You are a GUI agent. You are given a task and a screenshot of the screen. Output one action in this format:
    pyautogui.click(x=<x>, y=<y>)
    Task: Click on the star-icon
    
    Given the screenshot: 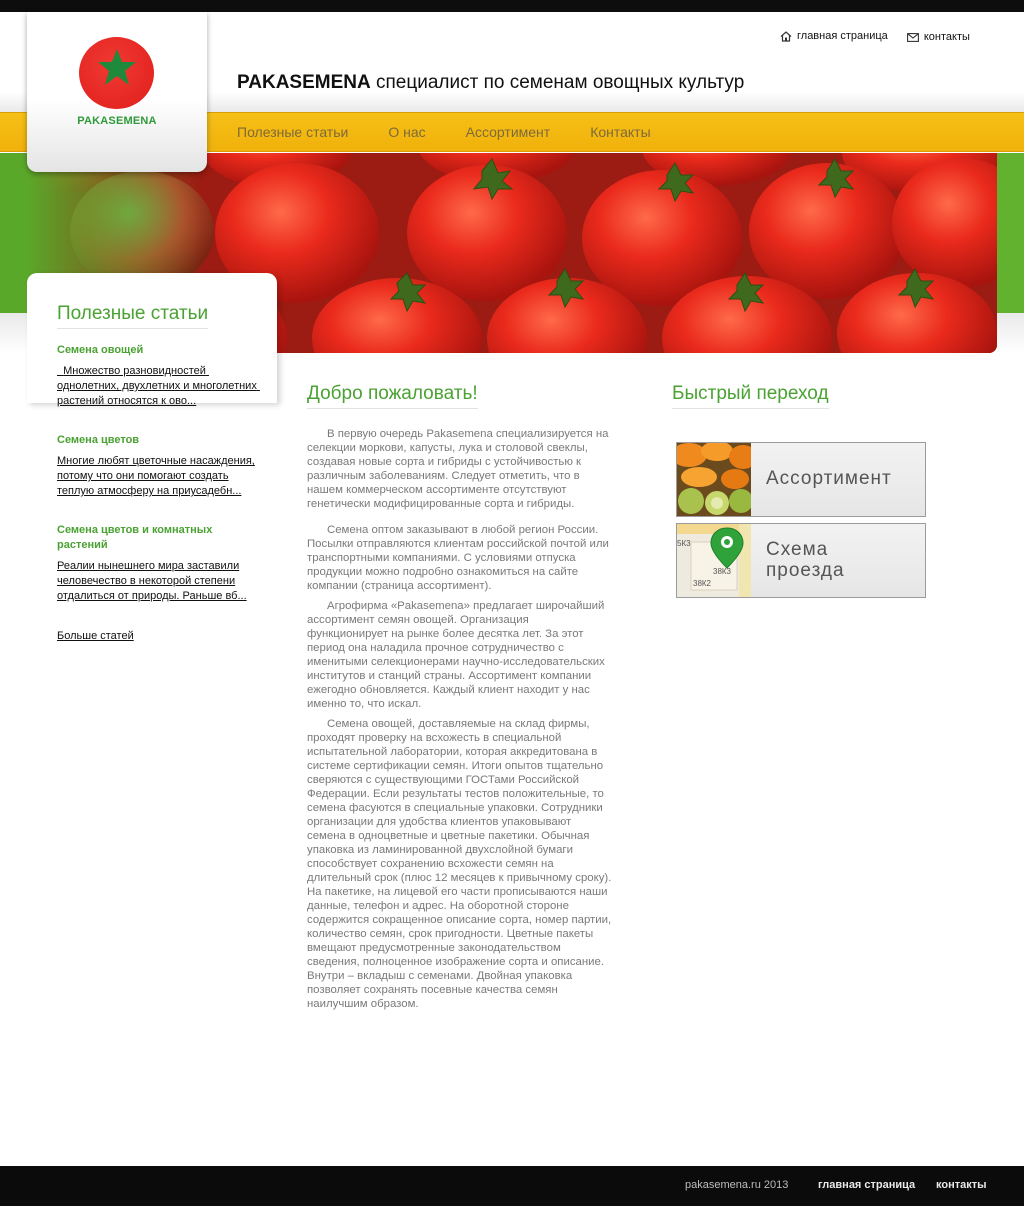 What is the action you would take?
    pyautogui.click(x=117, y=67)
    